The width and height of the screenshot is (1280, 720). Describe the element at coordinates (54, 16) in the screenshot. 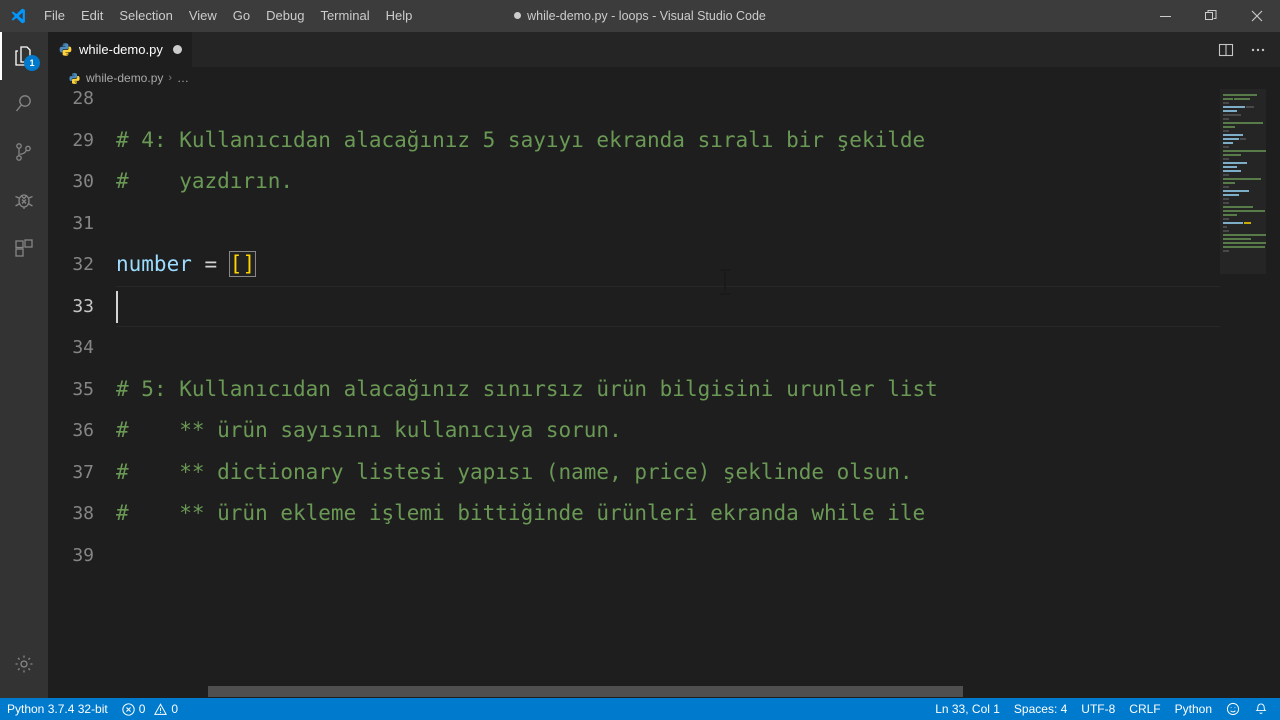

I see `menu-file: File` at that location.